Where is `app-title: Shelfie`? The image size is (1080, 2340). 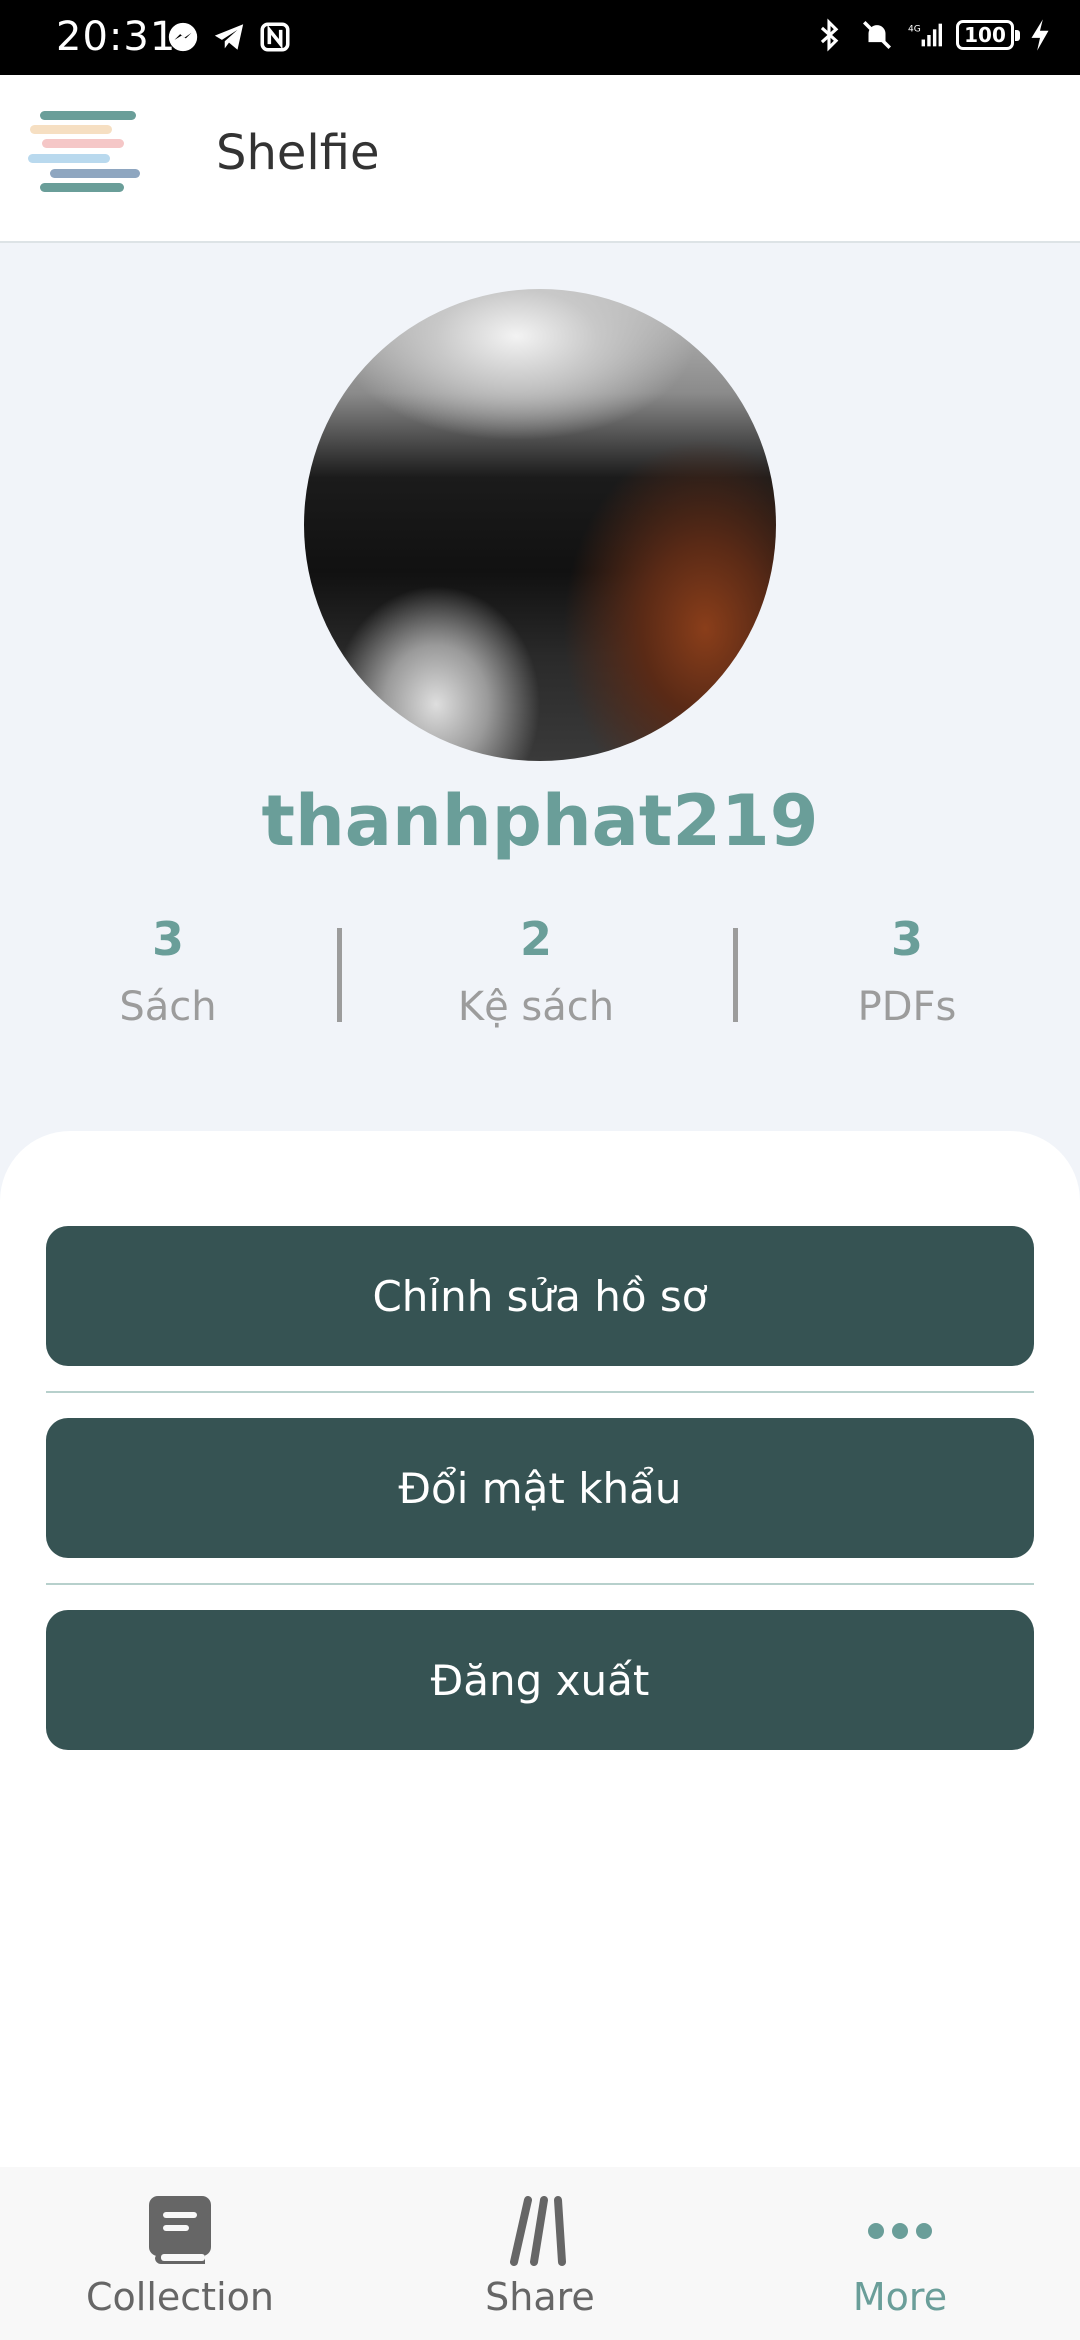 app-title: Shelfie is located at coordinates (298, 153).